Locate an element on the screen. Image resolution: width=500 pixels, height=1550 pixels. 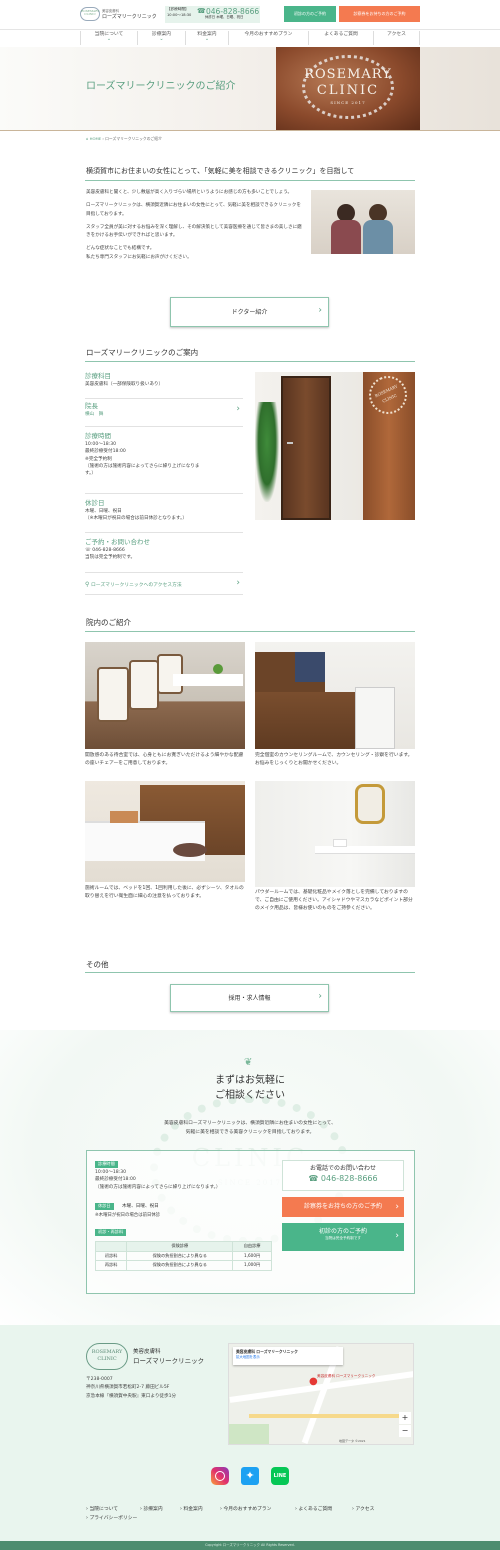
zoom-out-button: − is located at coordinates (405, 1431).